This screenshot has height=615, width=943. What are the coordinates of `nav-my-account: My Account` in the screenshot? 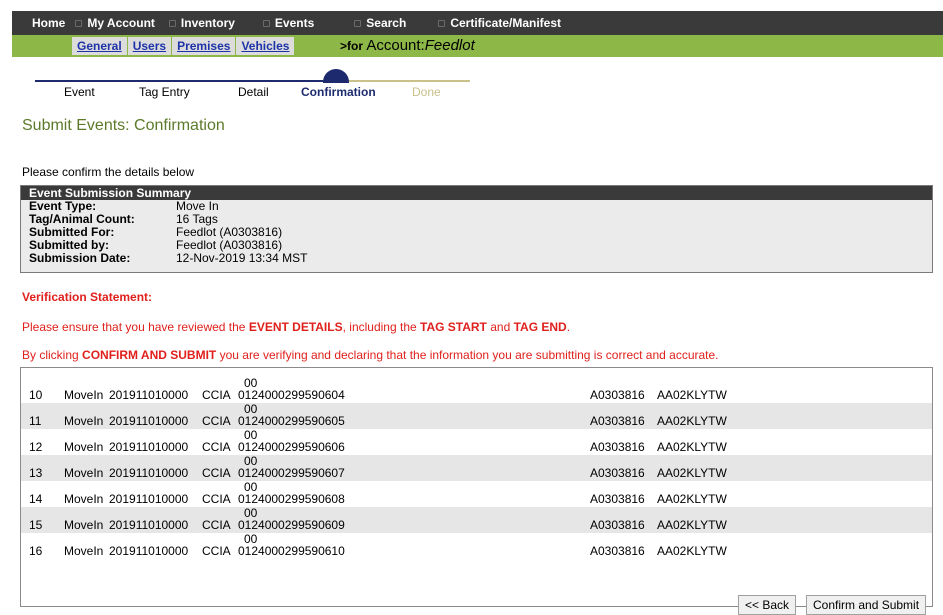 It's located at (115, 23).